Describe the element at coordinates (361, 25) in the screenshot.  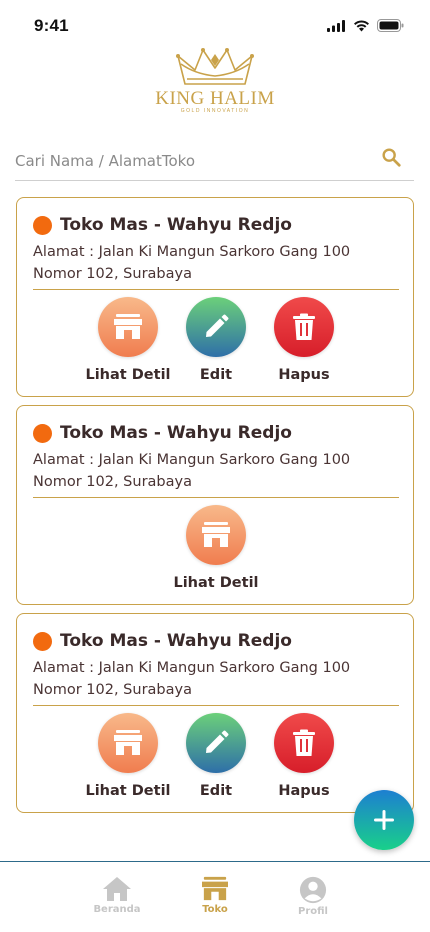
I see `wifi-icon` at that location.